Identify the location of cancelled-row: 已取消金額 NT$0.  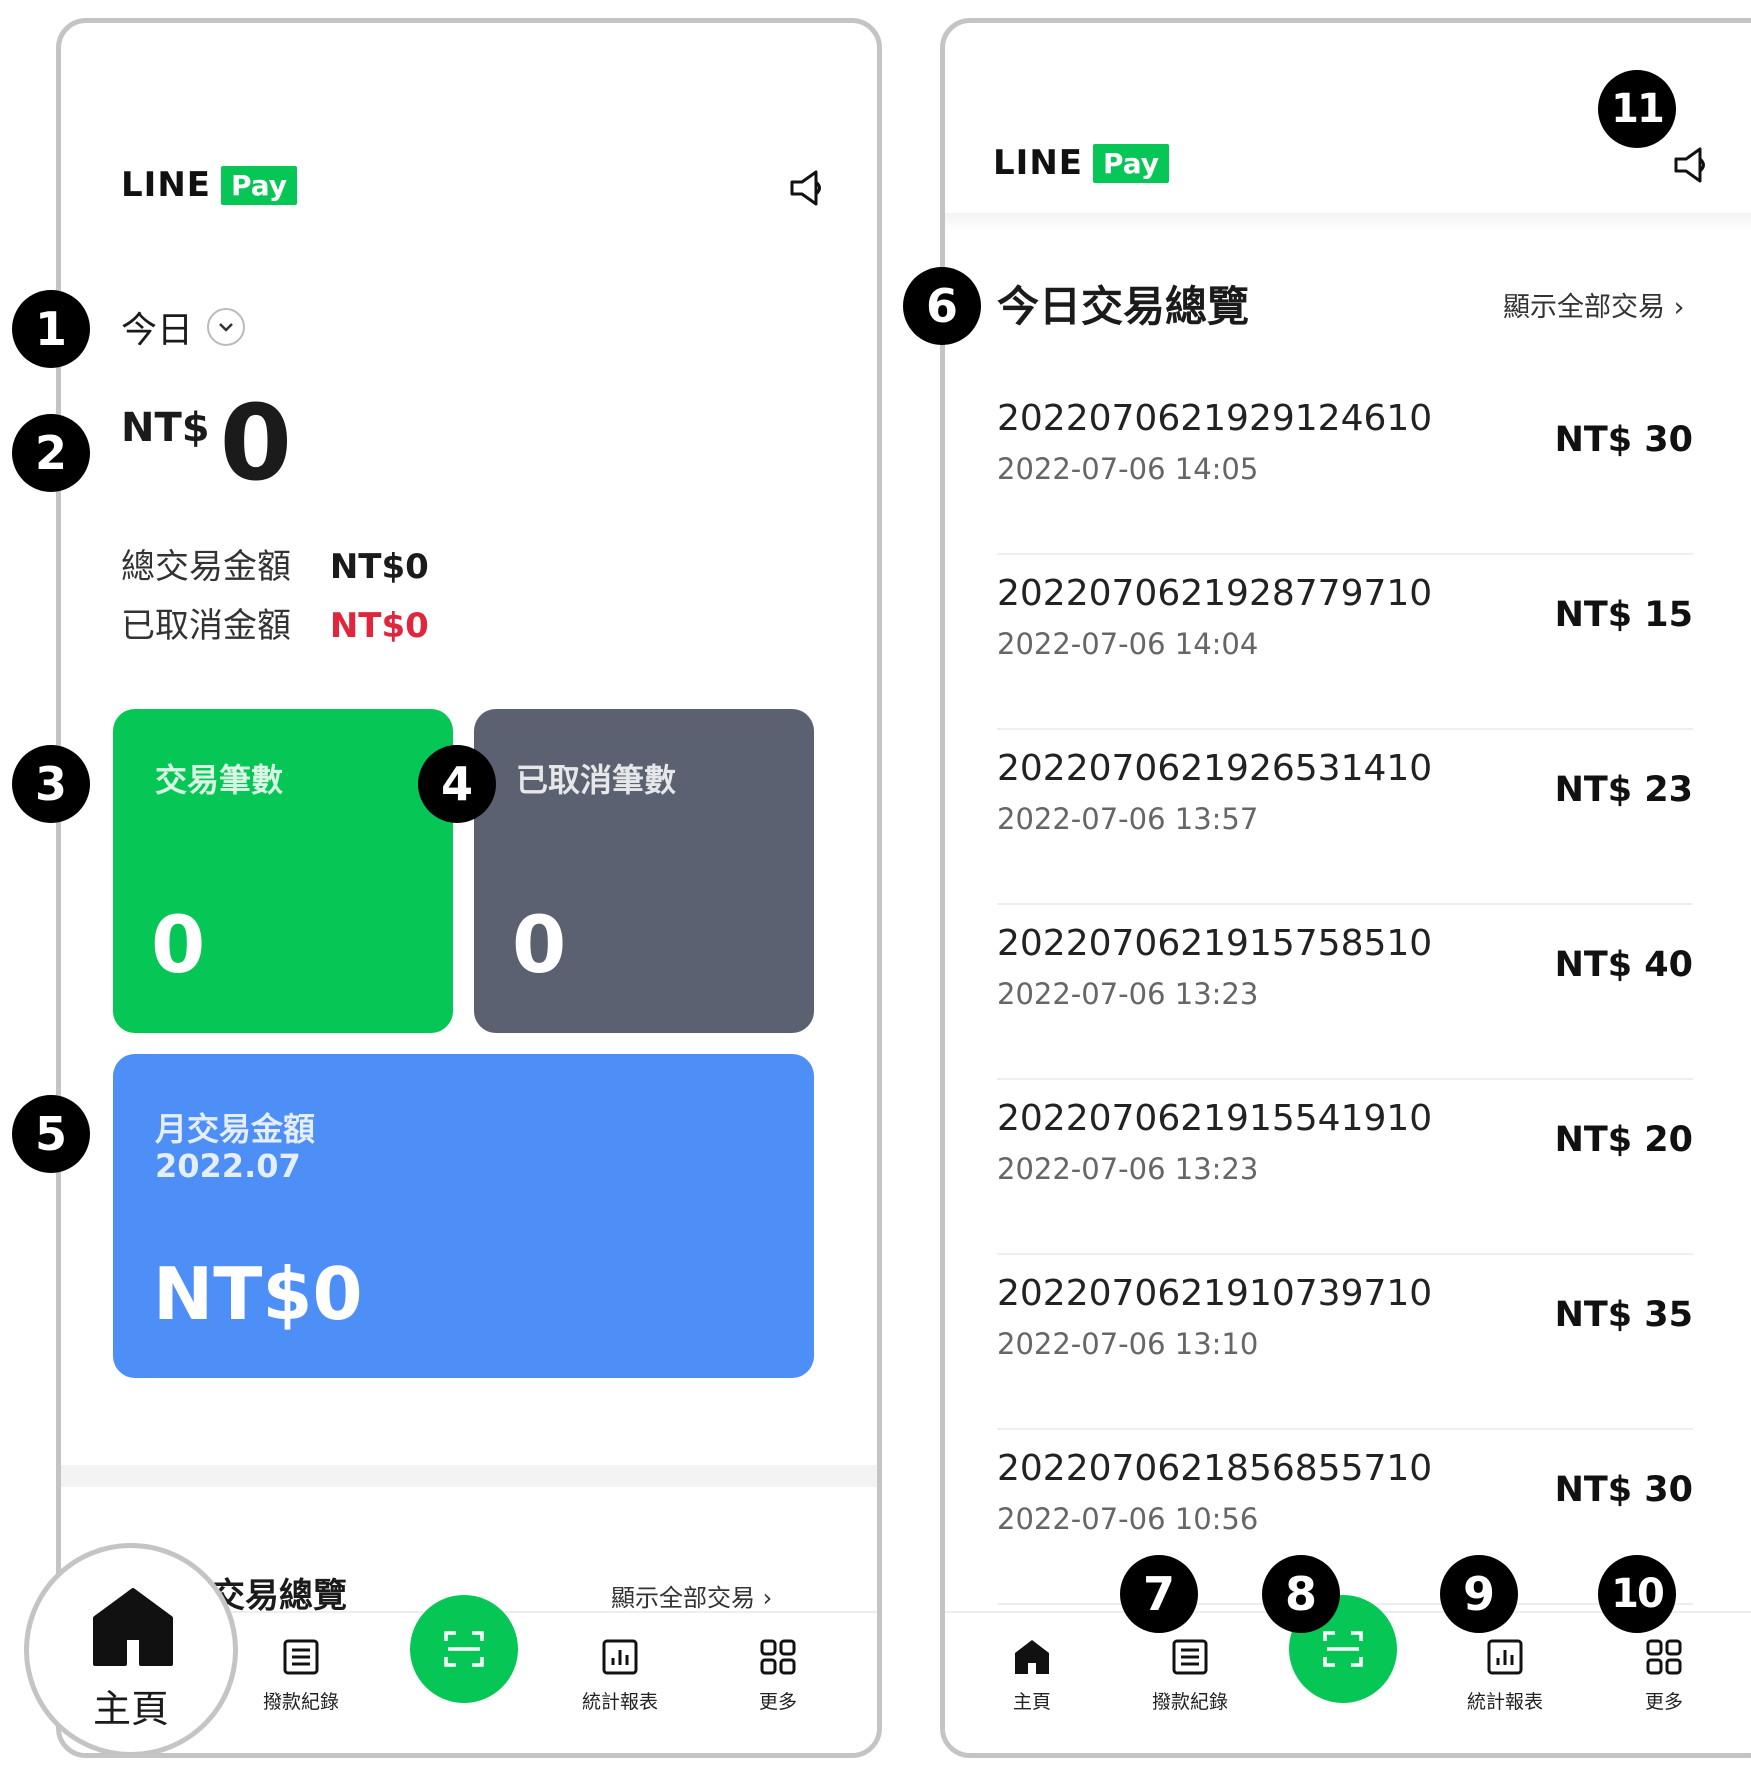
(275, 622).